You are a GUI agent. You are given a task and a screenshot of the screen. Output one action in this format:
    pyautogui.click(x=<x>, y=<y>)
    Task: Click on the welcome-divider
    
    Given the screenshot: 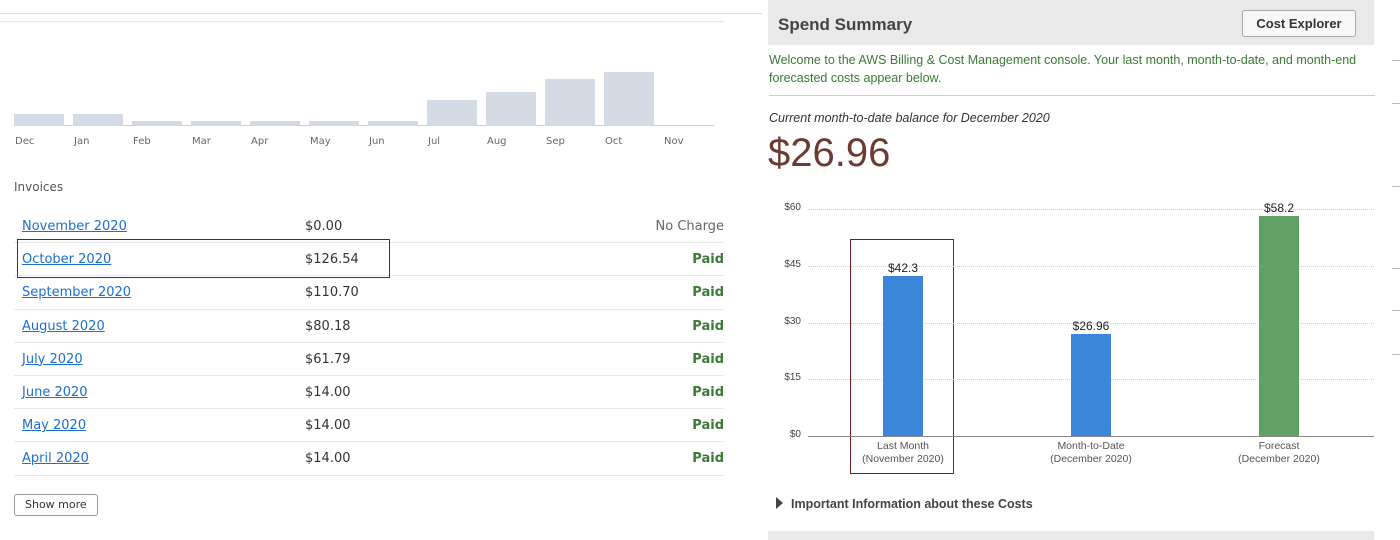 What is the action you would take?
    pyautogui.click(x=1072, y=95)
    